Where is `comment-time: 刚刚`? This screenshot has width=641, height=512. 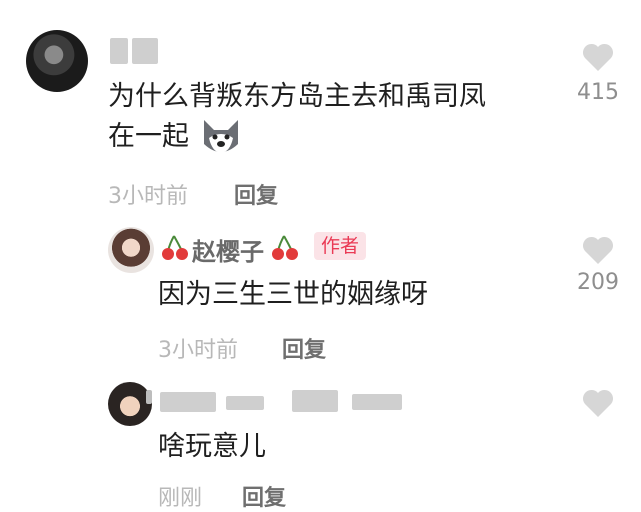 comment-time: 刚刚 is located at coordinates (180, 498).